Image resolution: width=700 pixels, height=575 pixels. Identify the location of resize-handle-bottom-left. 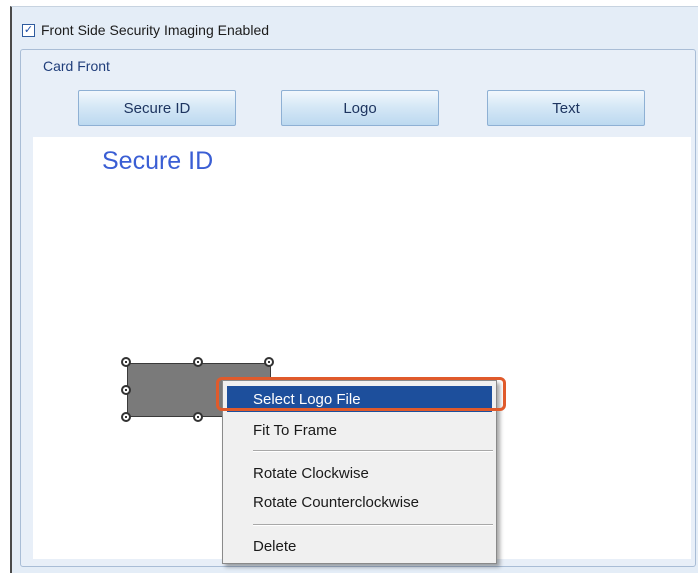
(126, 417).